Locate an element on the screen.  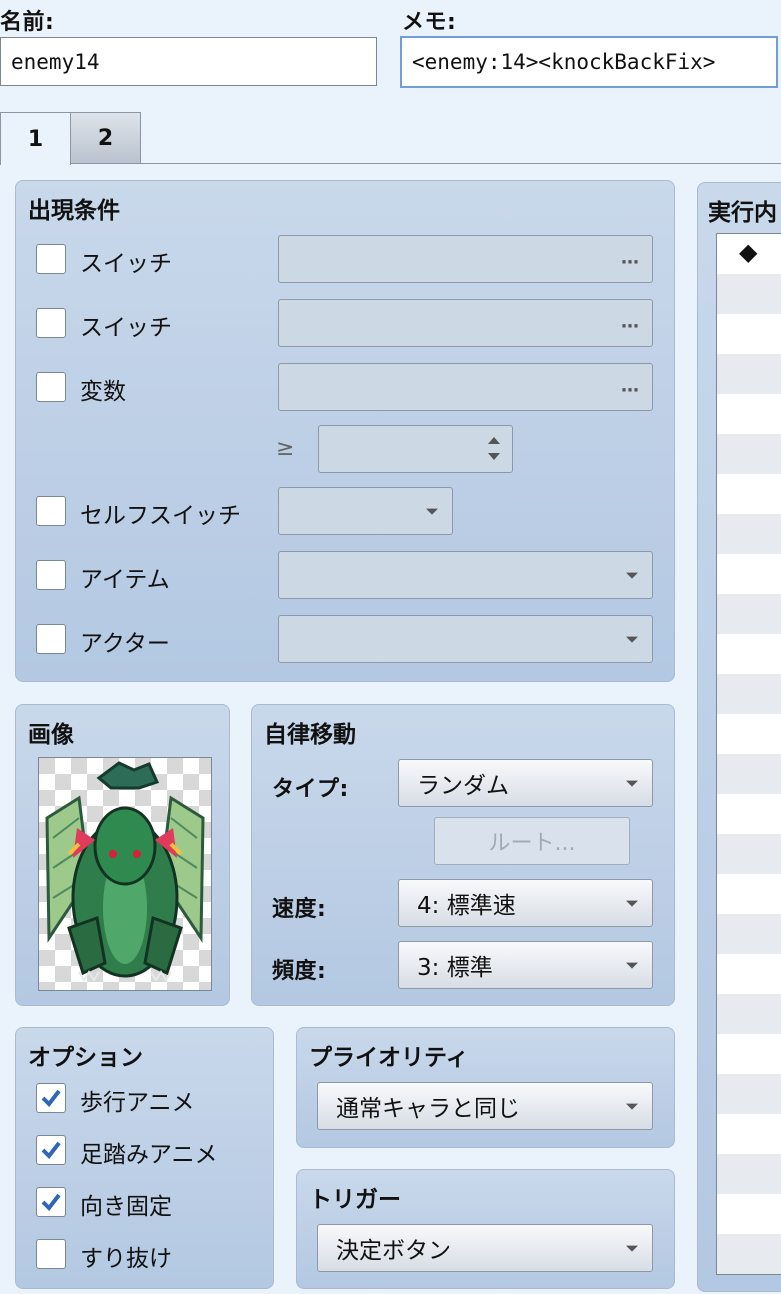
execution-title: 実行内 is located at coordinates (742, 213).